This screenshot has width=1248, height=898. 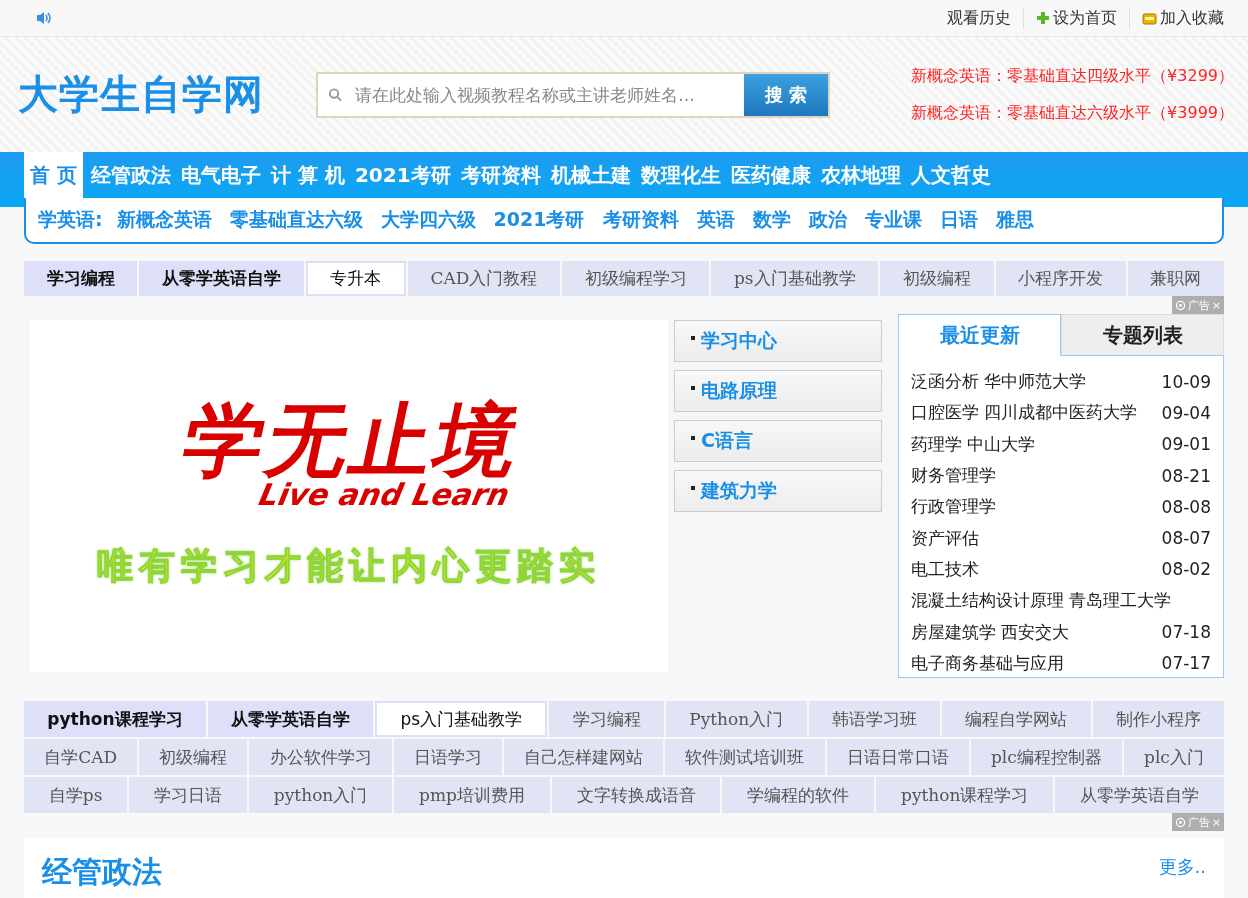 What do you see at coordinates (640, 220) in the screenshot?
I see `sub-nav-link: 考研资料` at bounding box center [640, 220].